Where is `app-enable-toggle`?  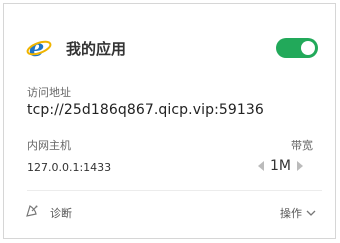 app-enable-toggle is located at coordinates (297, 48).